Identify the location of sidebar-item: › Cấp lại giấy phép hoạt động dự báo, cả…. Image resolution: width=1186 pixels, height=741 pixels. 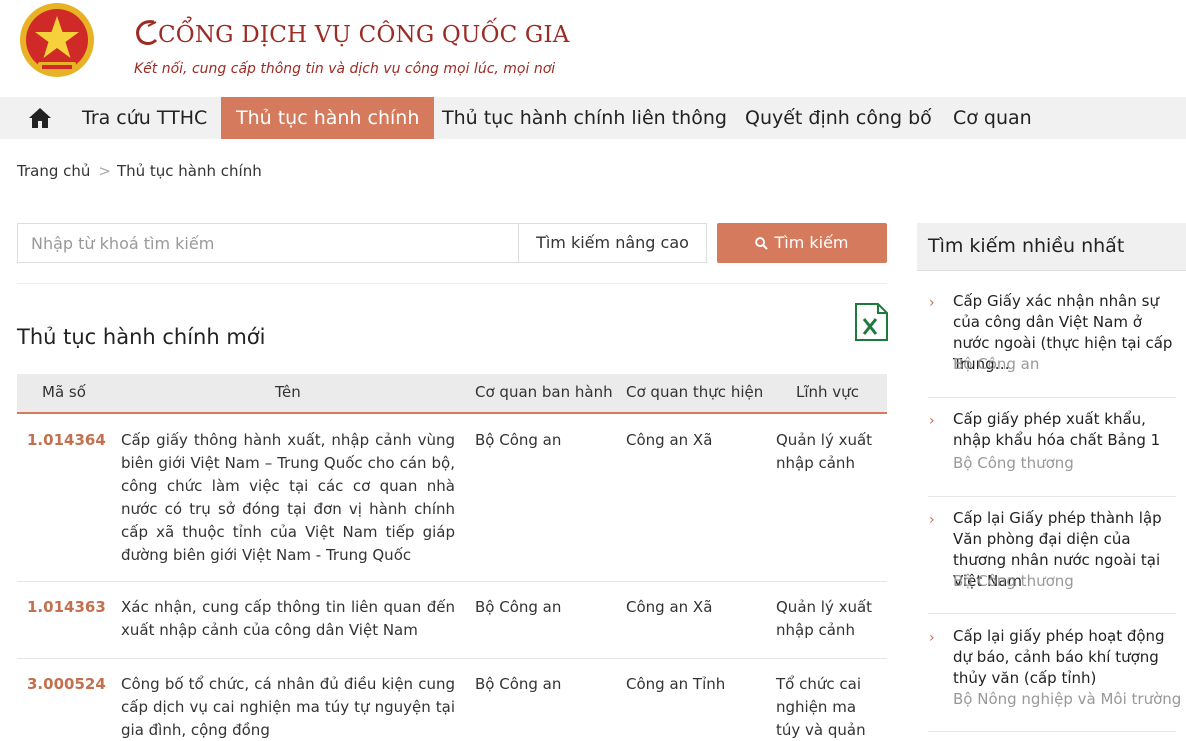
(1054, 679).